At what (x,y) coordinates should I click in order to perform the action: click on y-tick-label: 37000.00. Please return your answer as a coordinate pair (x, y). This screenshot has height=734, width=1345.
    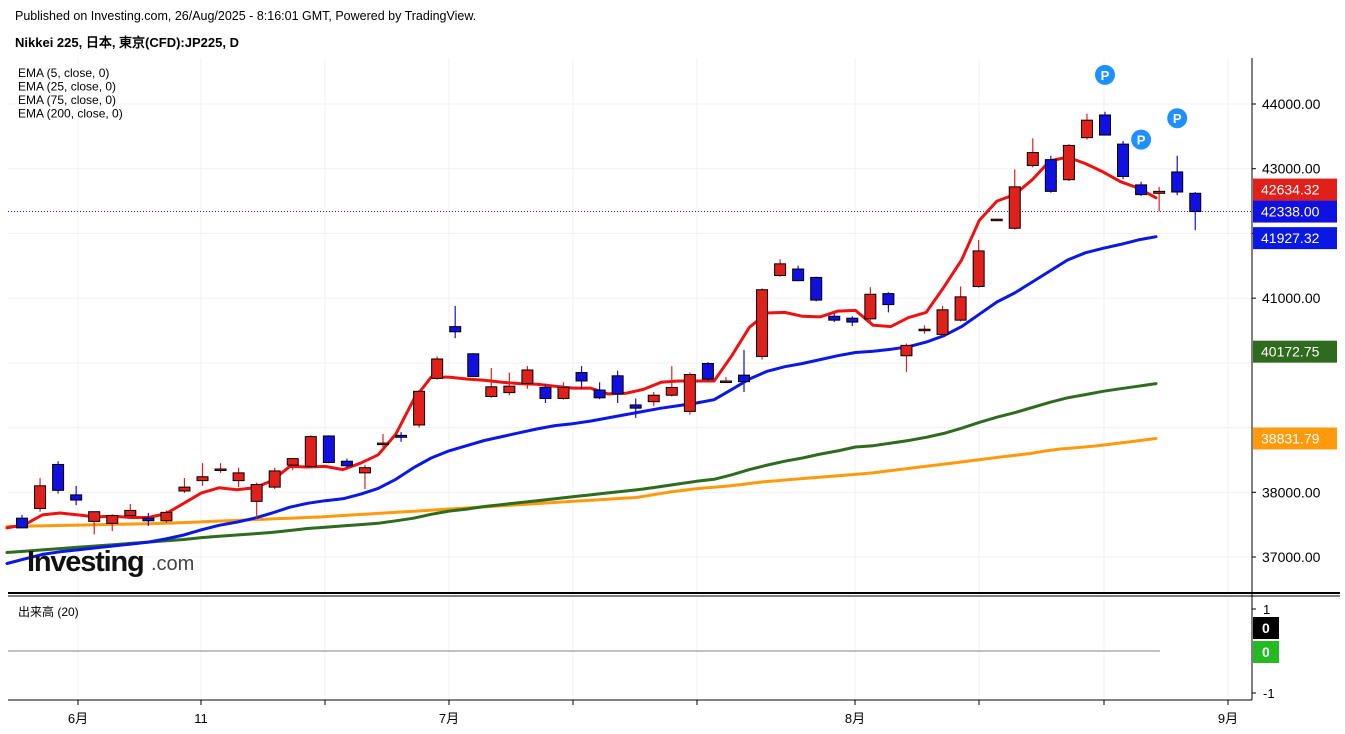
    Looking at the image, I should click on (1291, 557).